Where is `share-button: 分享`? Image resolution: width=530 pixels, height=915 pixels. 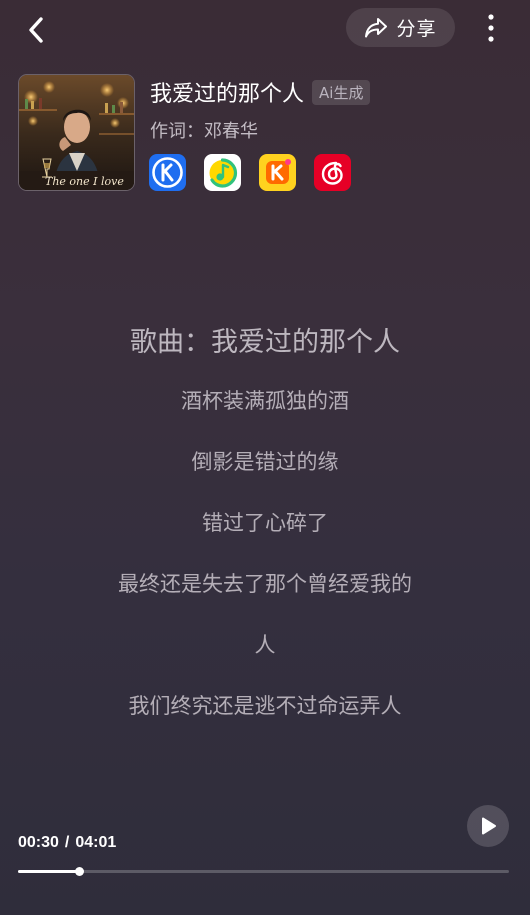 share-button: 分享 is located at coordinates (400, 27).